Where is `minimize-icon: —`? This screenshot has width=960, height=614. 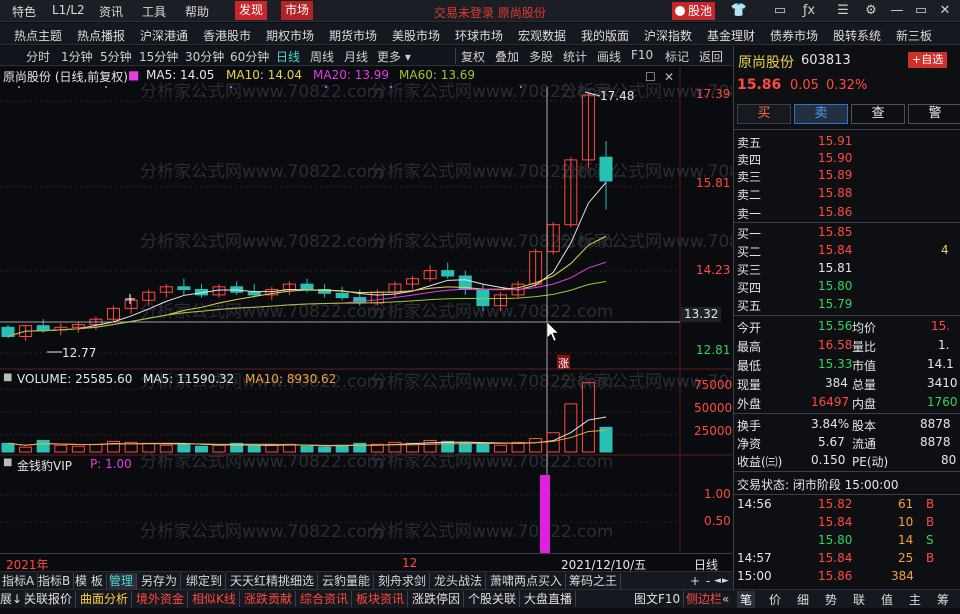 minimize-icon: — is located at coordinates (897, 11).